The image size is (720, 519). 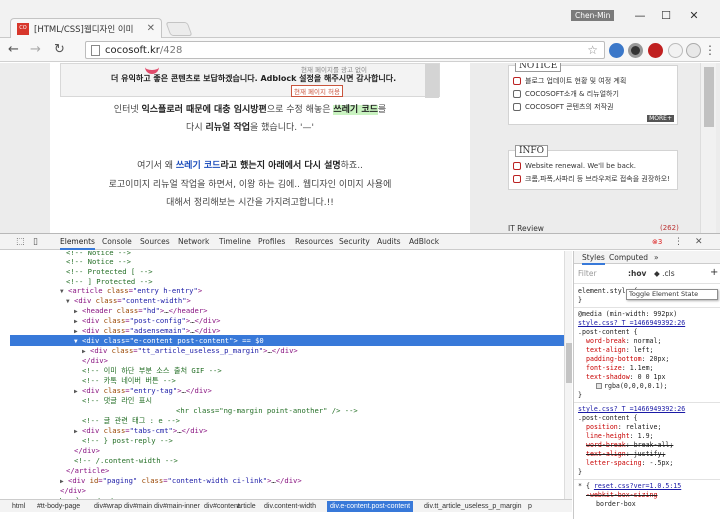 I want to click on notice-item: COCOSOFT소개 & 리뉴얼하기, so click(x=593, y=94).